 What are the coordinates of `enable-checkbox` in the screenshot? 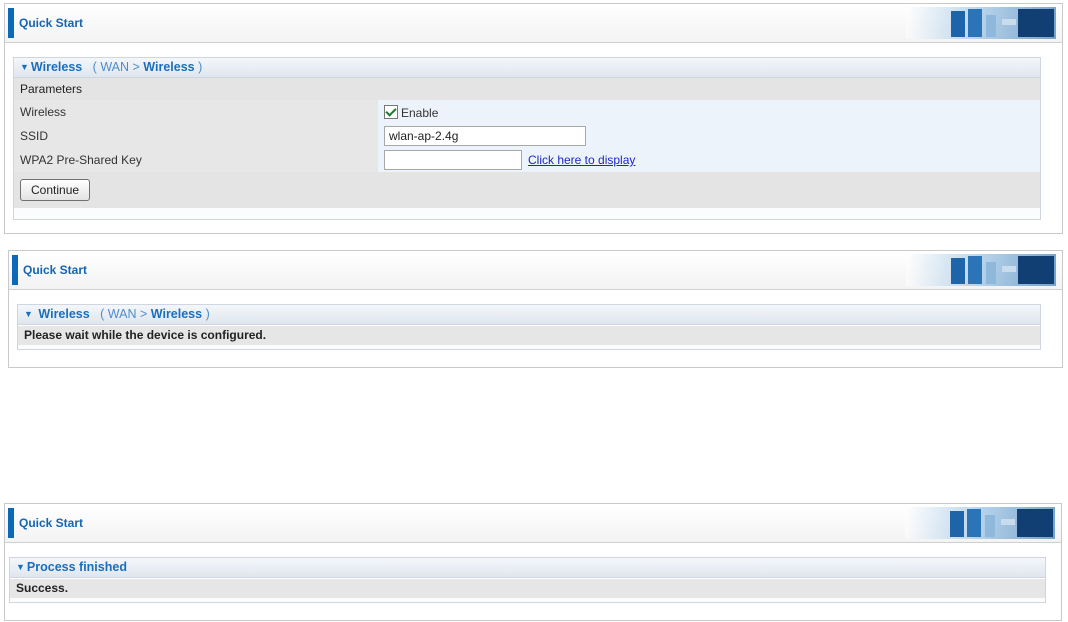 It's located at (391, 111).